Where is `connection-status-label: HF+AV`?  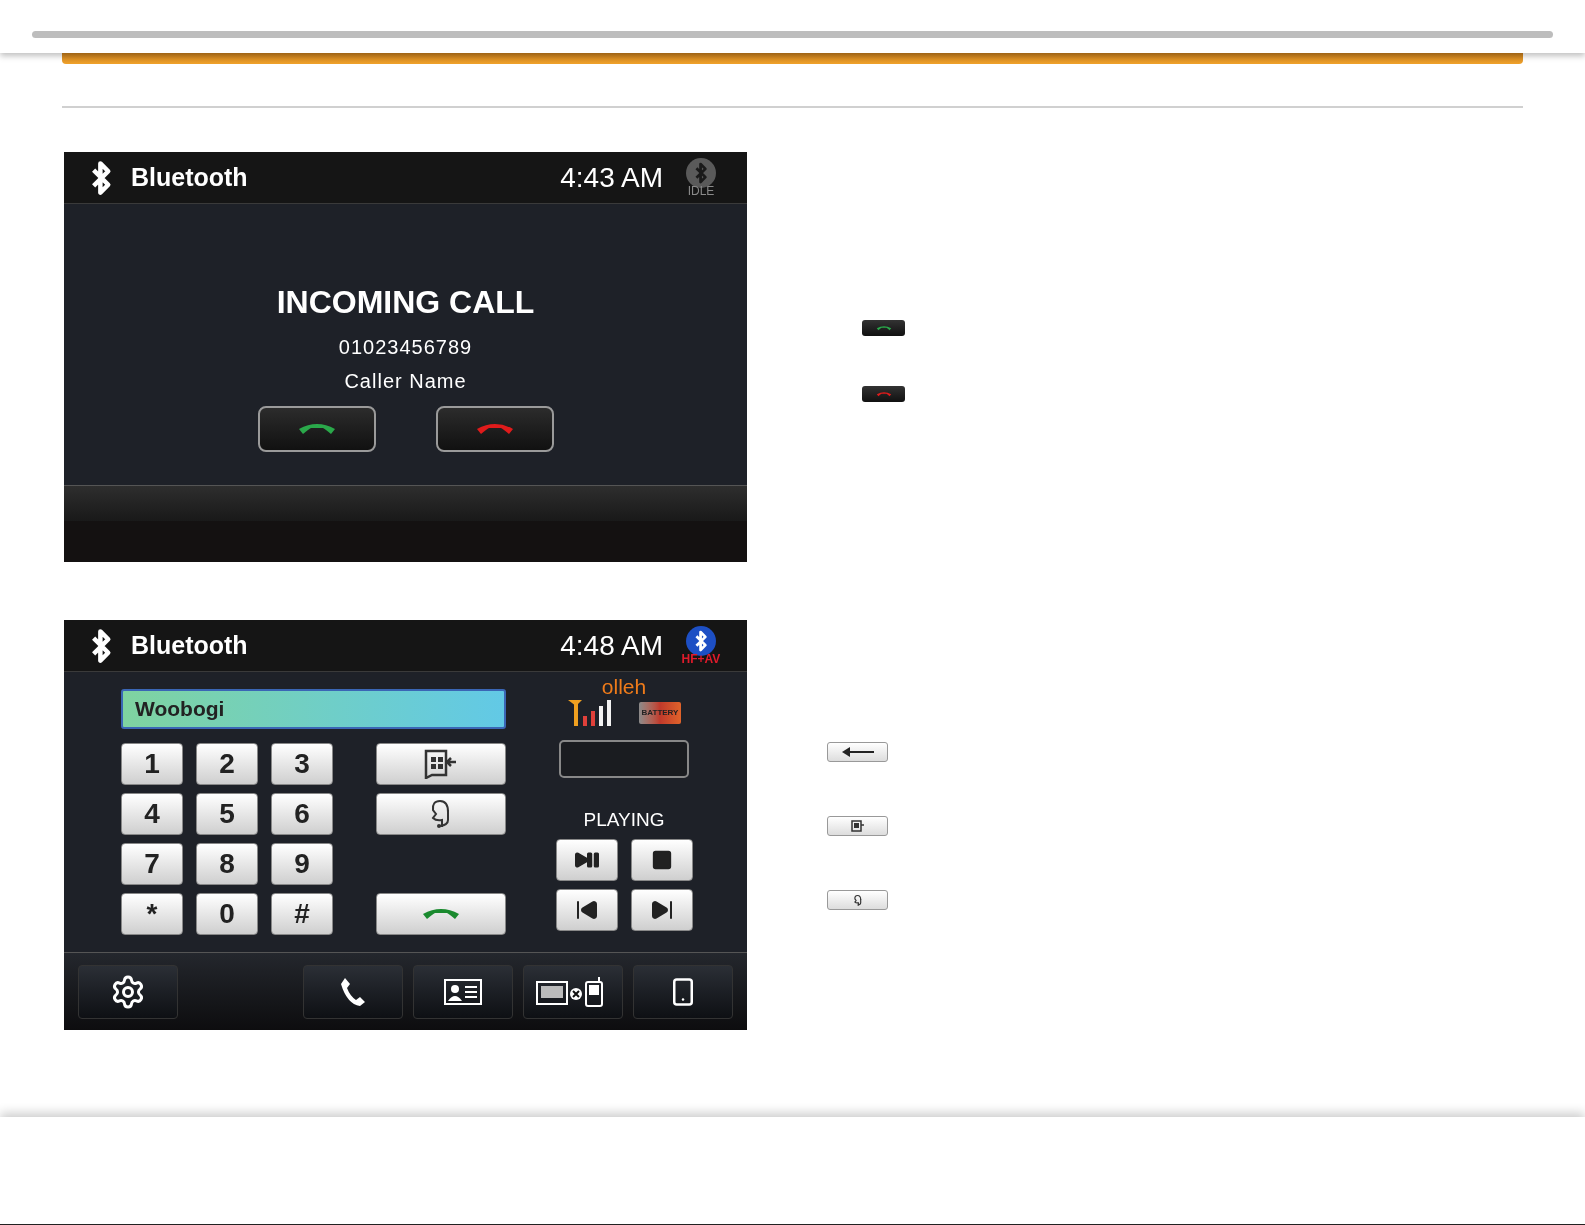
connection-status-label: HF+AV is located at coordinates (701, 659).